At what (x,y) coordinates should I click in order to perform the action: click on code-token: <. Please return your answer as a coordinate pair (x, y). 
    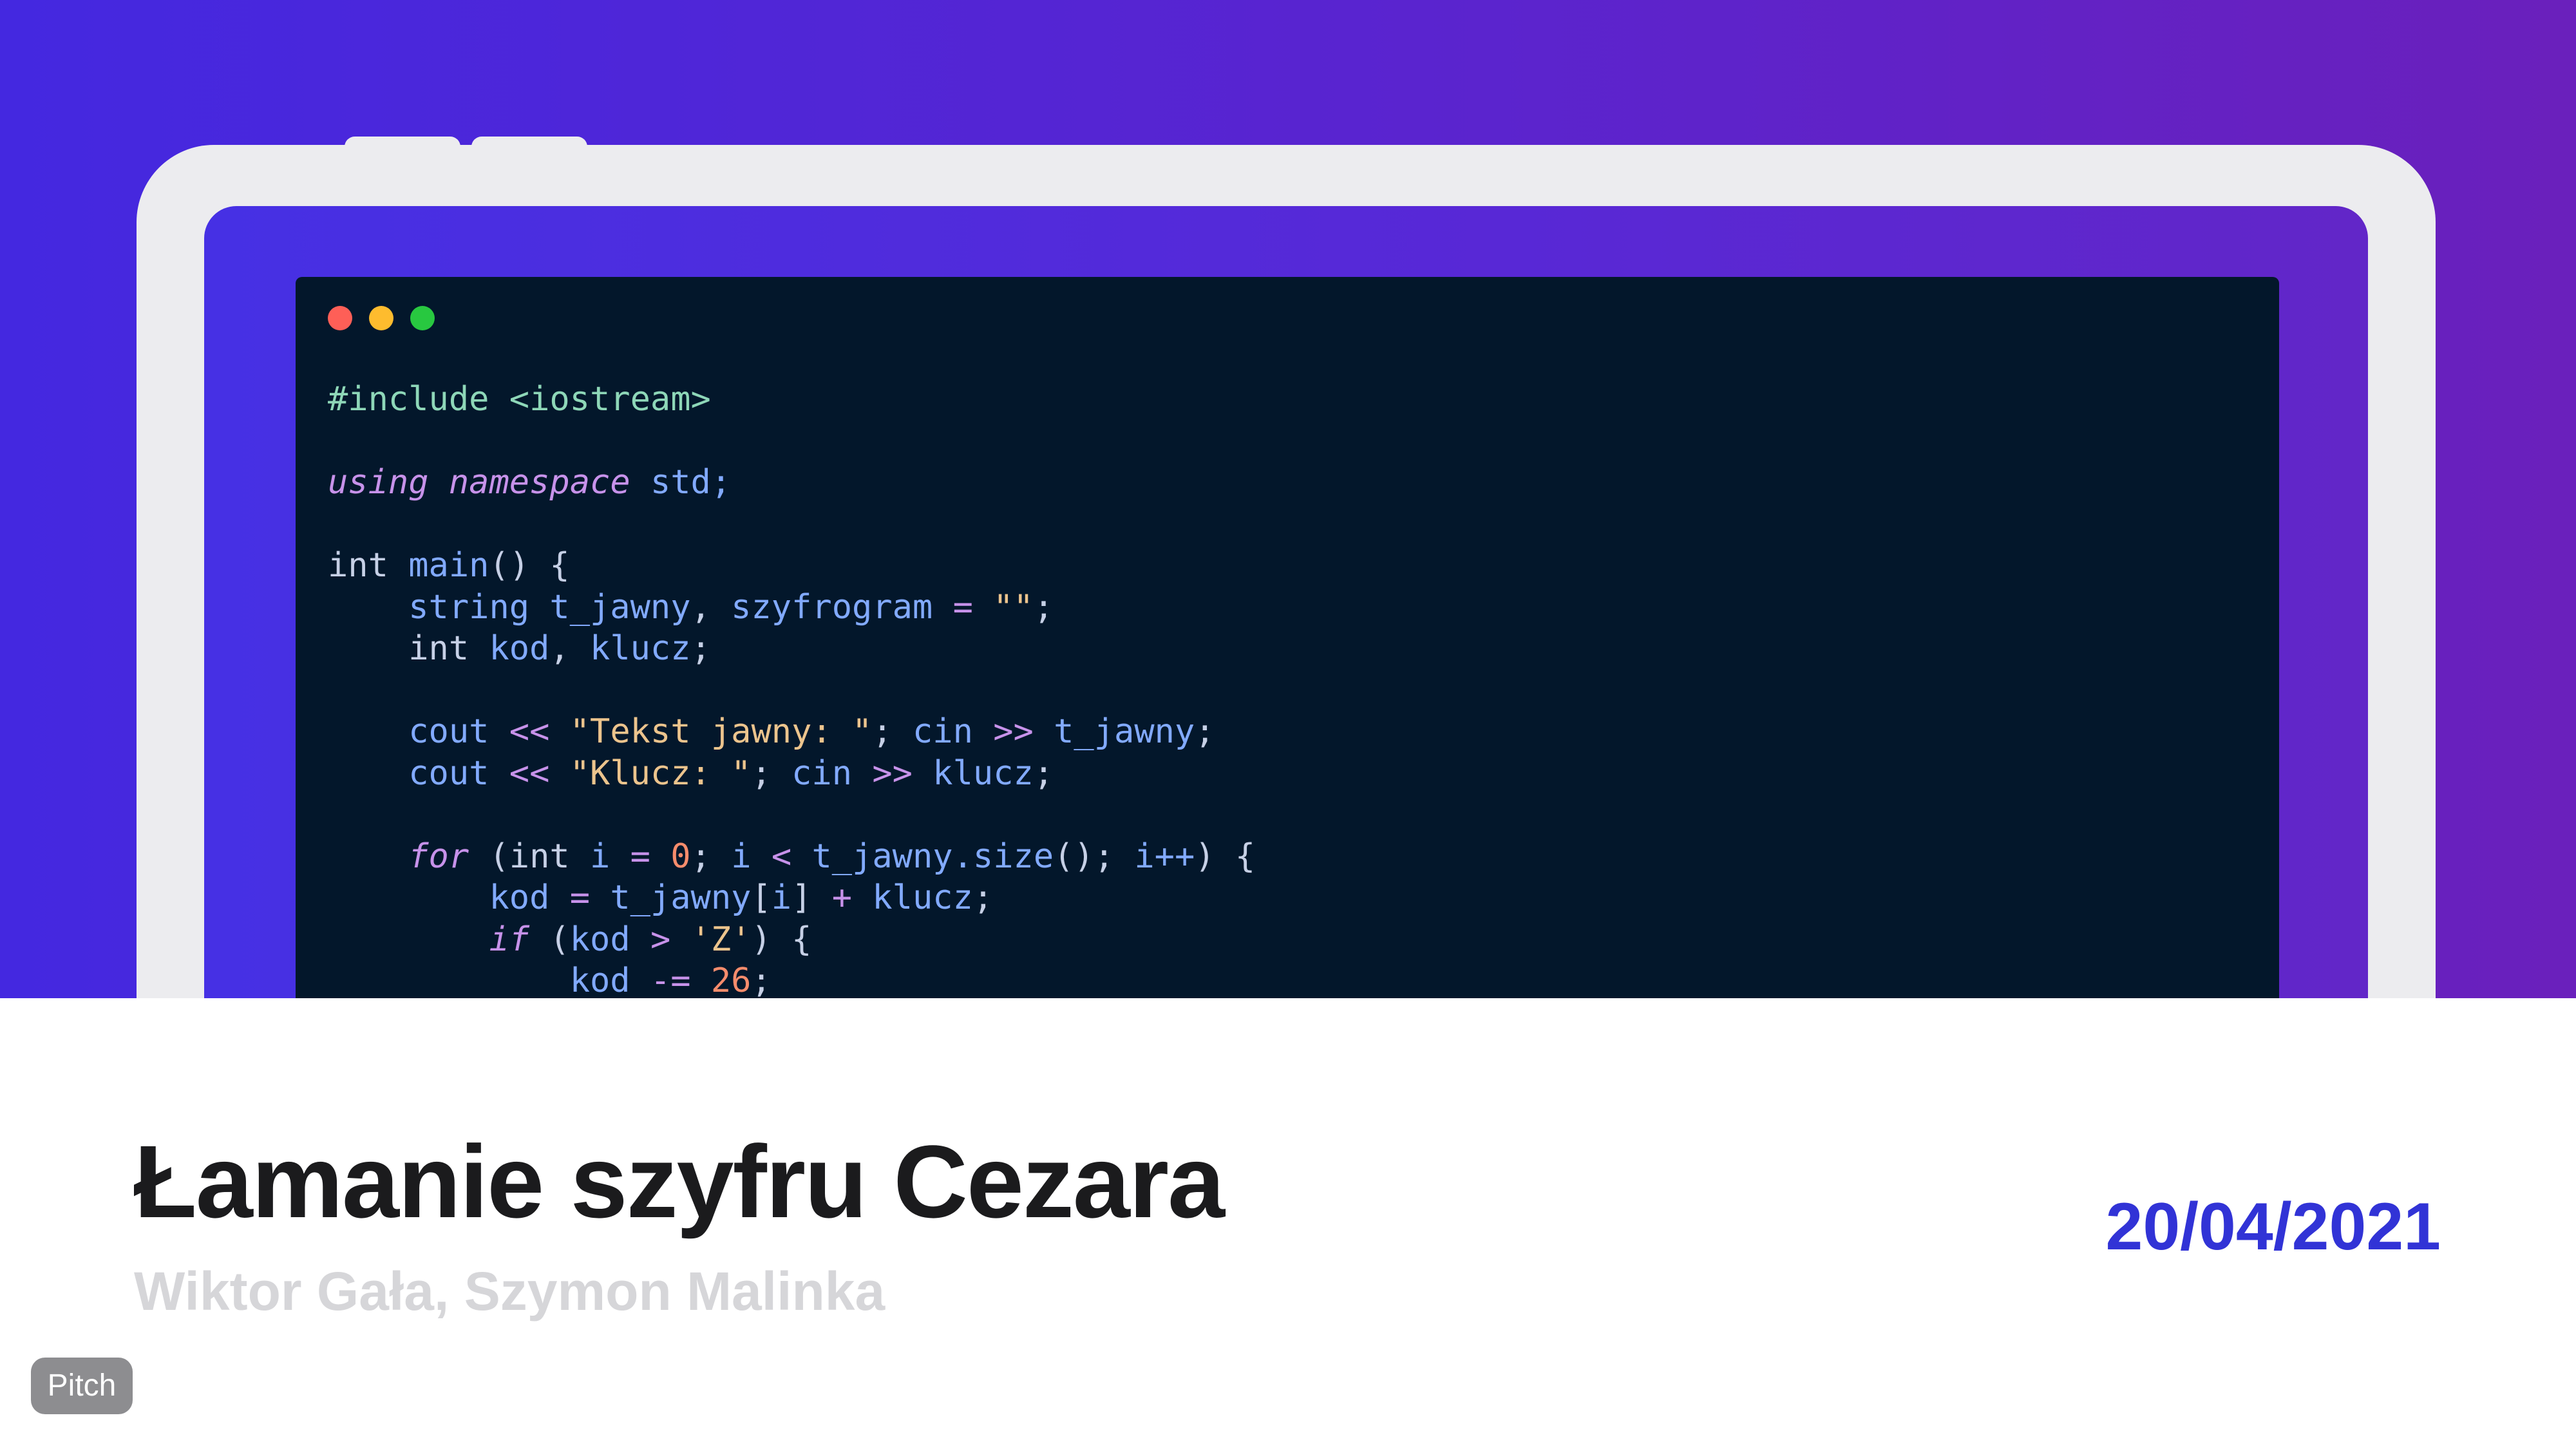
    Looking at the image, I should click on (781, 856).